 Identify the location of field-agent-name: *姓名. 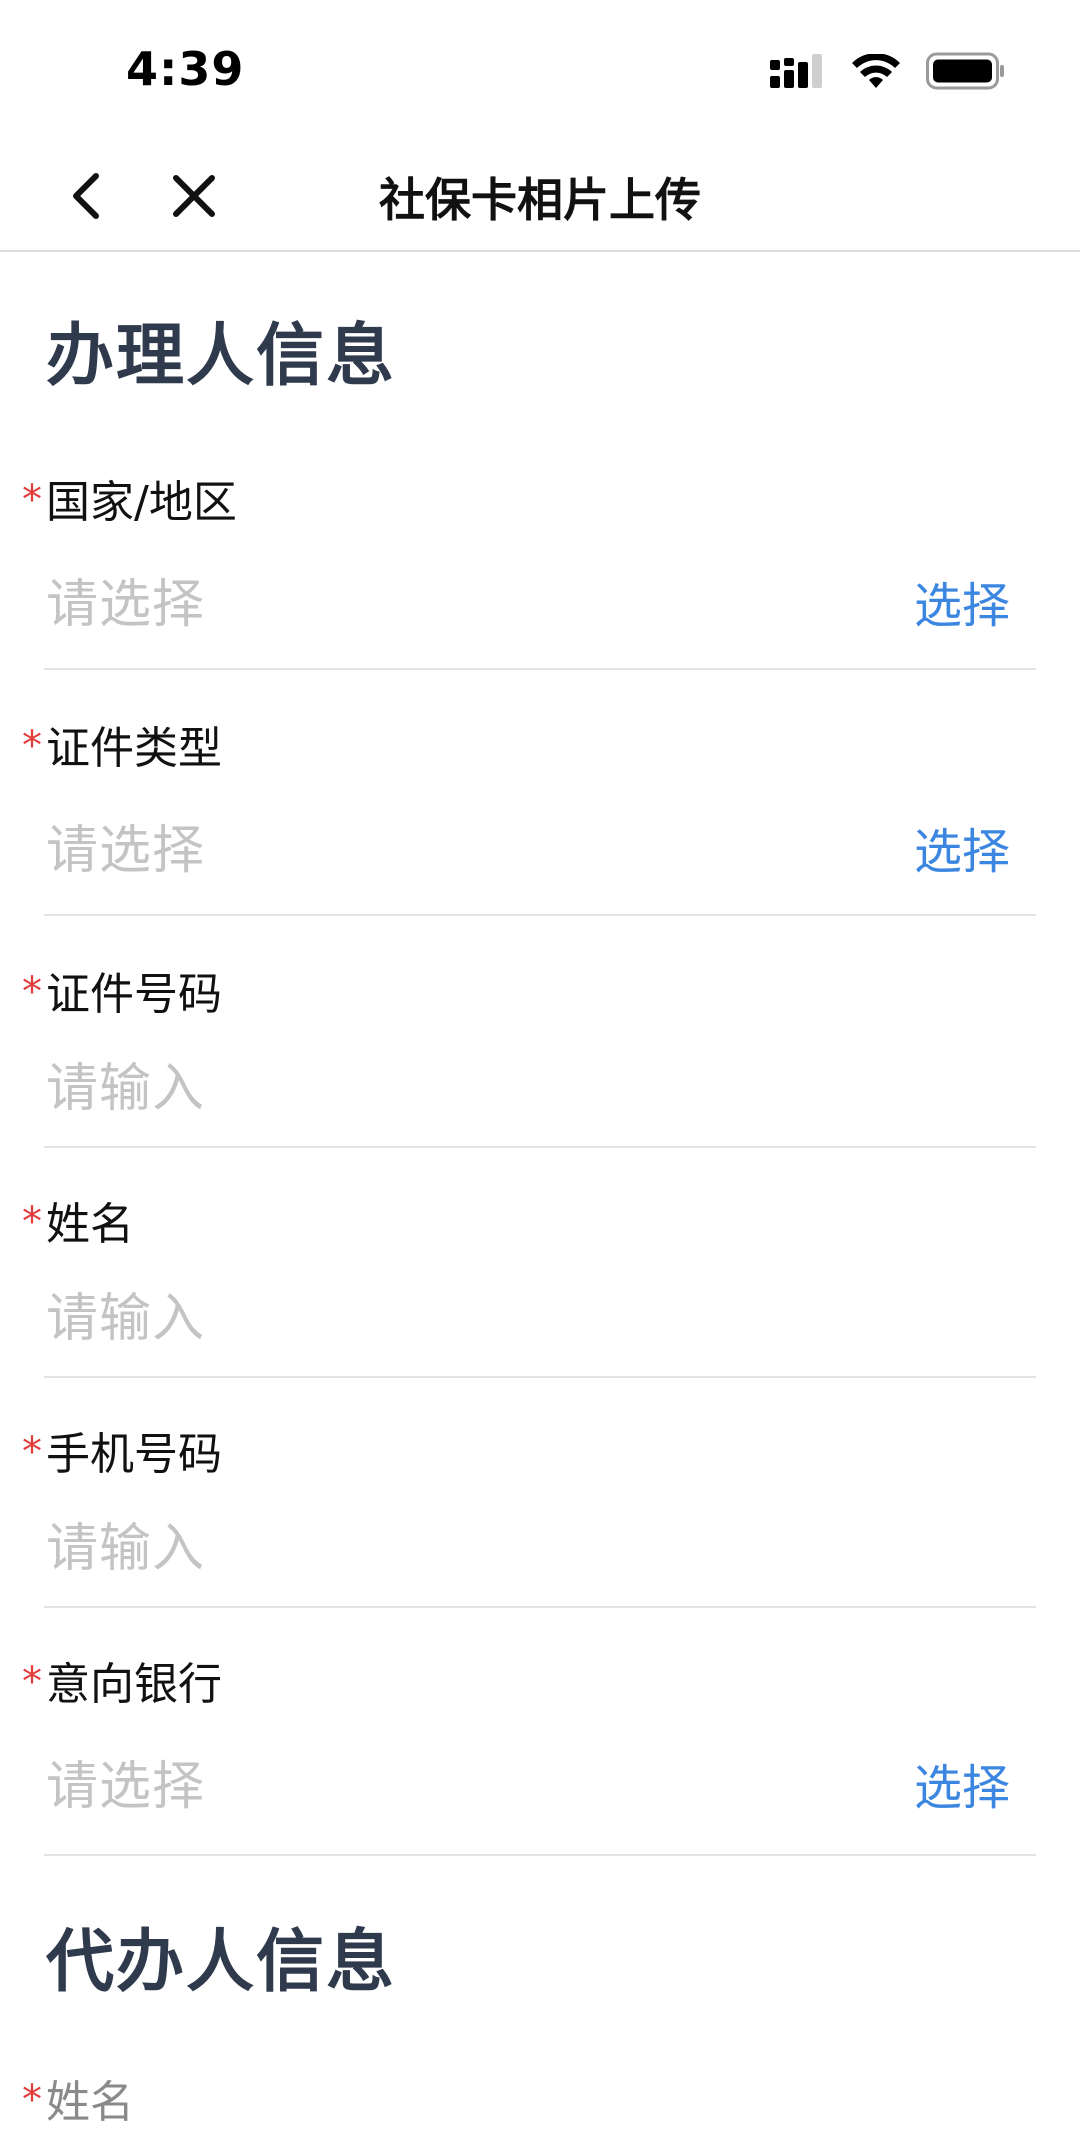
(540, 2104).